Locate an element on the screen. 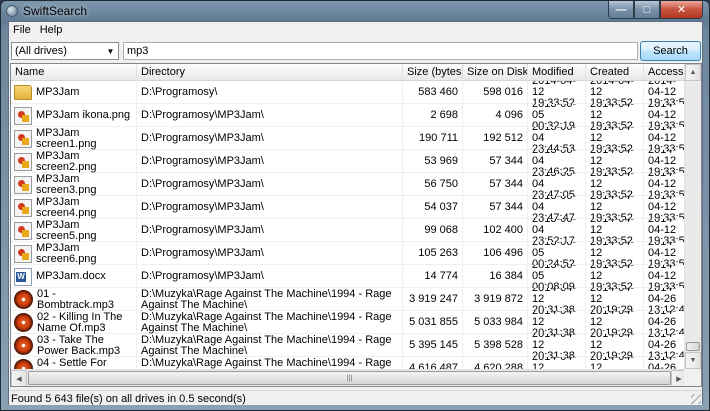 The width and height of the screenshot is (710, 411). size-on-disk-cell-text: 57 344 is located at coordinates (506, 161).